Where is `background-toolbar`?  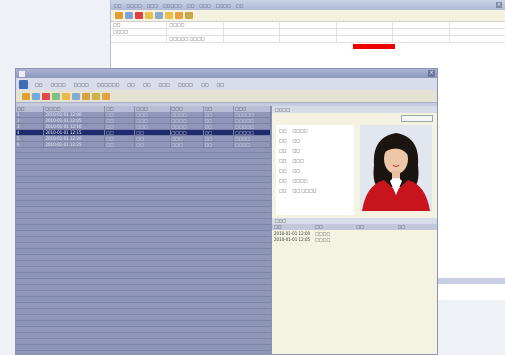
background-toolbar is located at coordinates (308, 16).